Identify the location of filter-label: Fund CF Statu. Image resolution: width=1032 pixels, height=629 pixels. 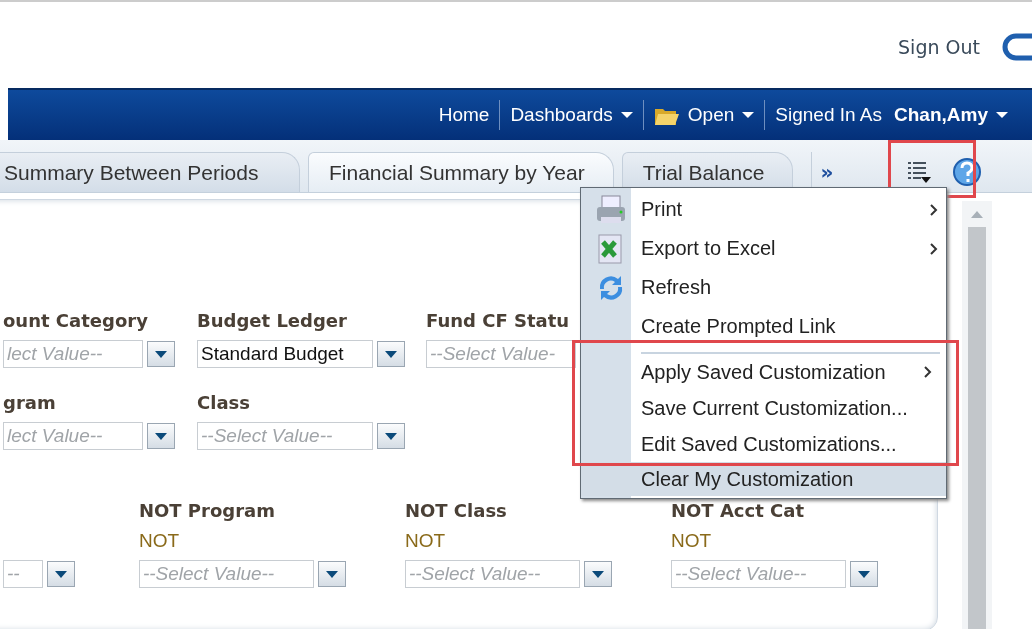
(498, 321).